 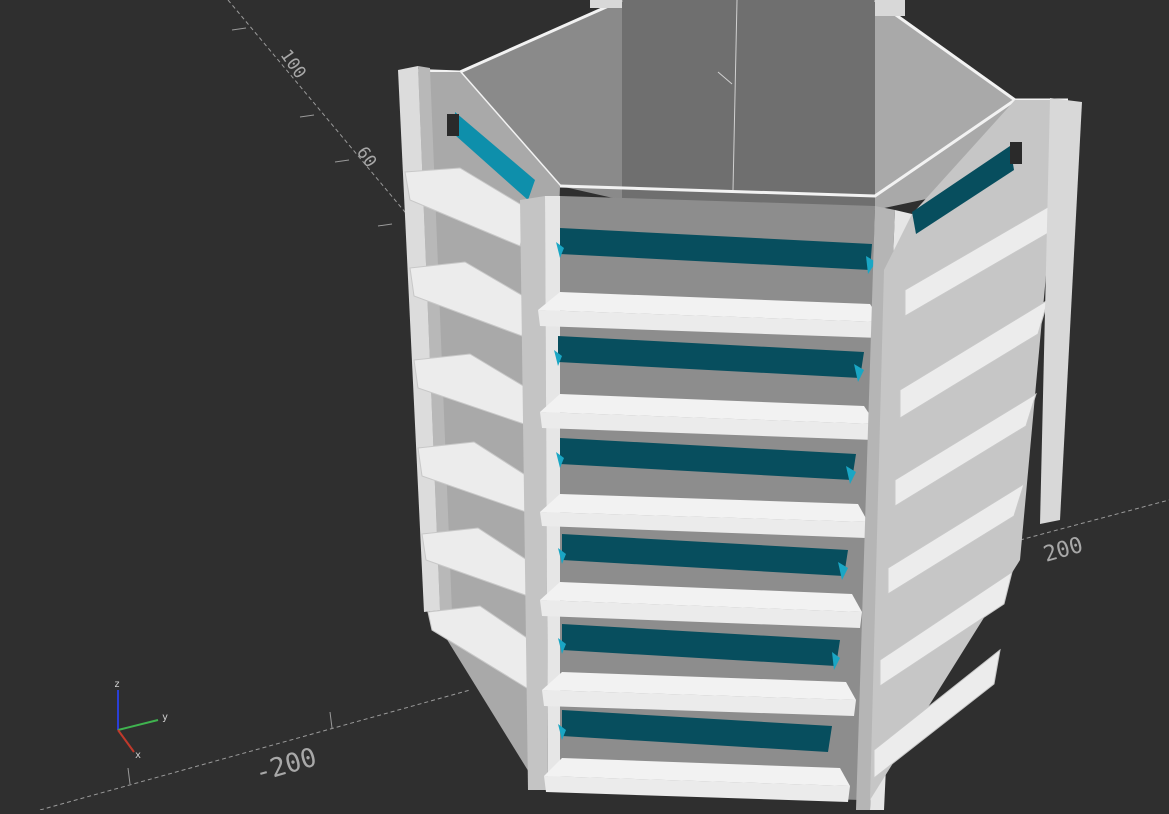 I want to click on axis-label-x-pos200: 200, so click(x=1063, y=550).